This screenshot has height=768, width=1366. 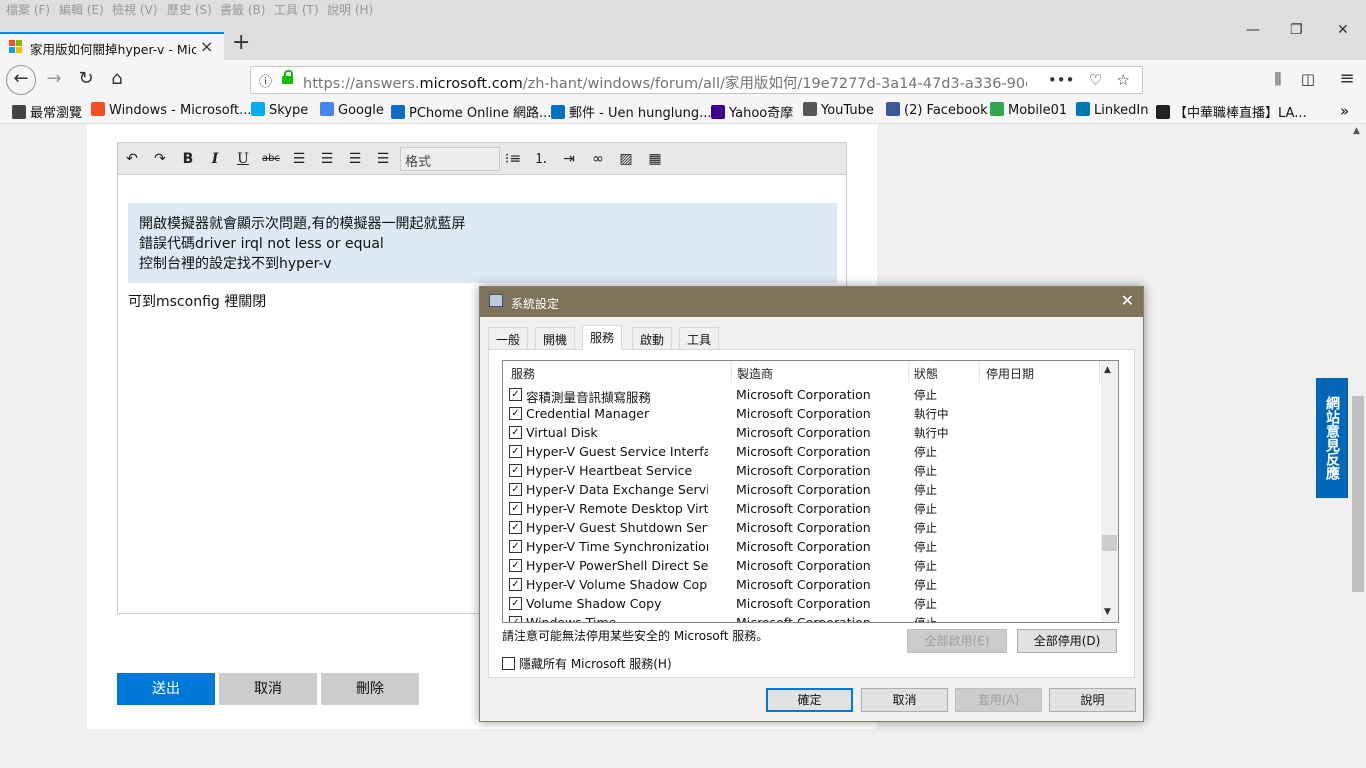 What do you see at coordinates (802, 617) in the screenshot?
I see `service-row: ✓ Windows Time Microsoft Corporation 停止` at bounding box center [802, 617].